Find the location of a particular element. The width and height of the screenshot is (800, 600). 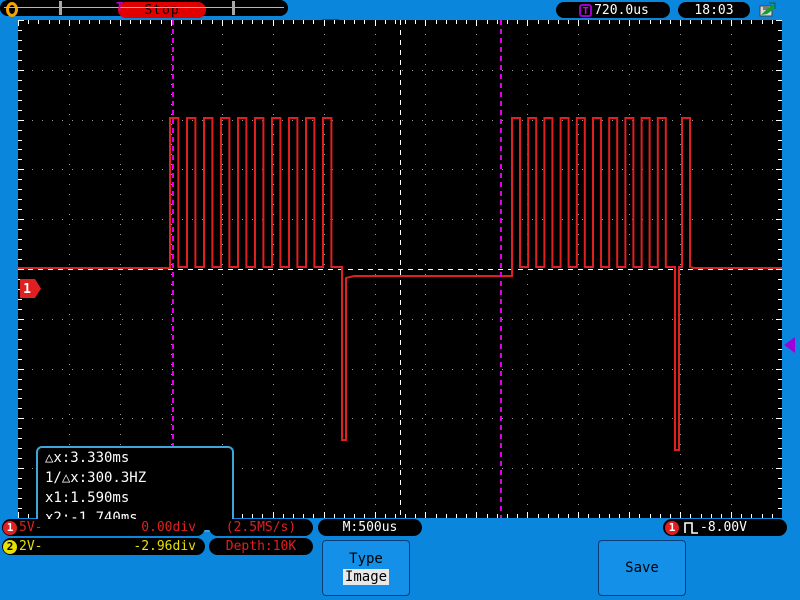

trigger-T-box-icon: T is located at coordinates (586, 10).